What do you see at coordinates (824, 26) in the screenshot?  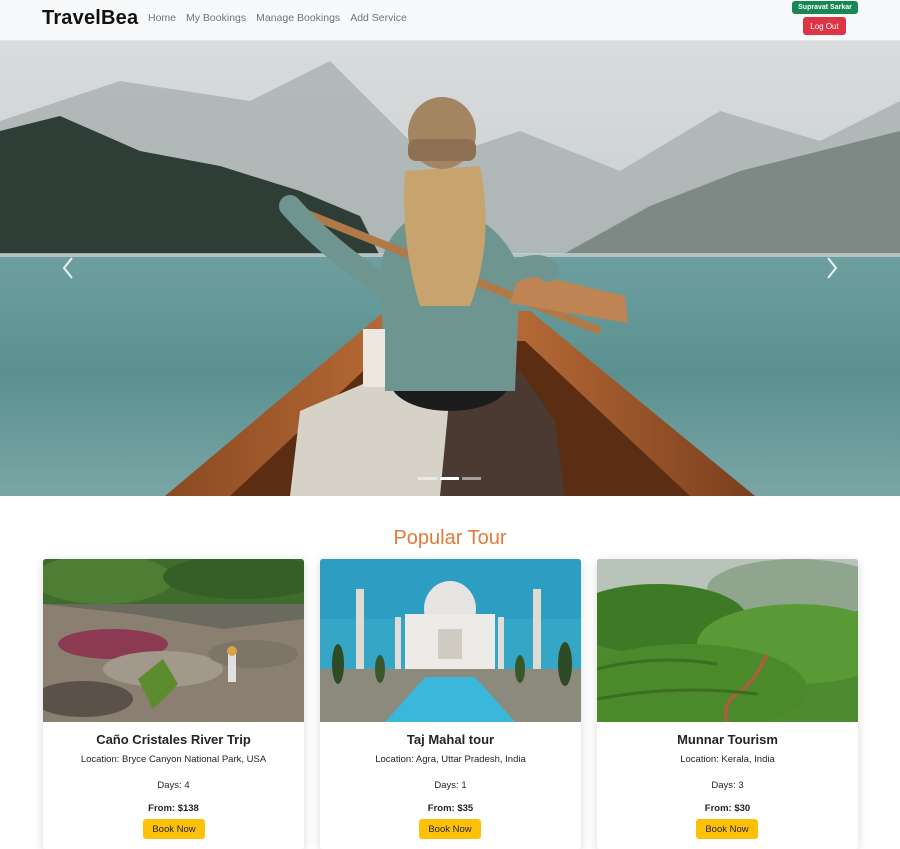 I see `logout-button: Log Out` at bounding box center [824, 26].